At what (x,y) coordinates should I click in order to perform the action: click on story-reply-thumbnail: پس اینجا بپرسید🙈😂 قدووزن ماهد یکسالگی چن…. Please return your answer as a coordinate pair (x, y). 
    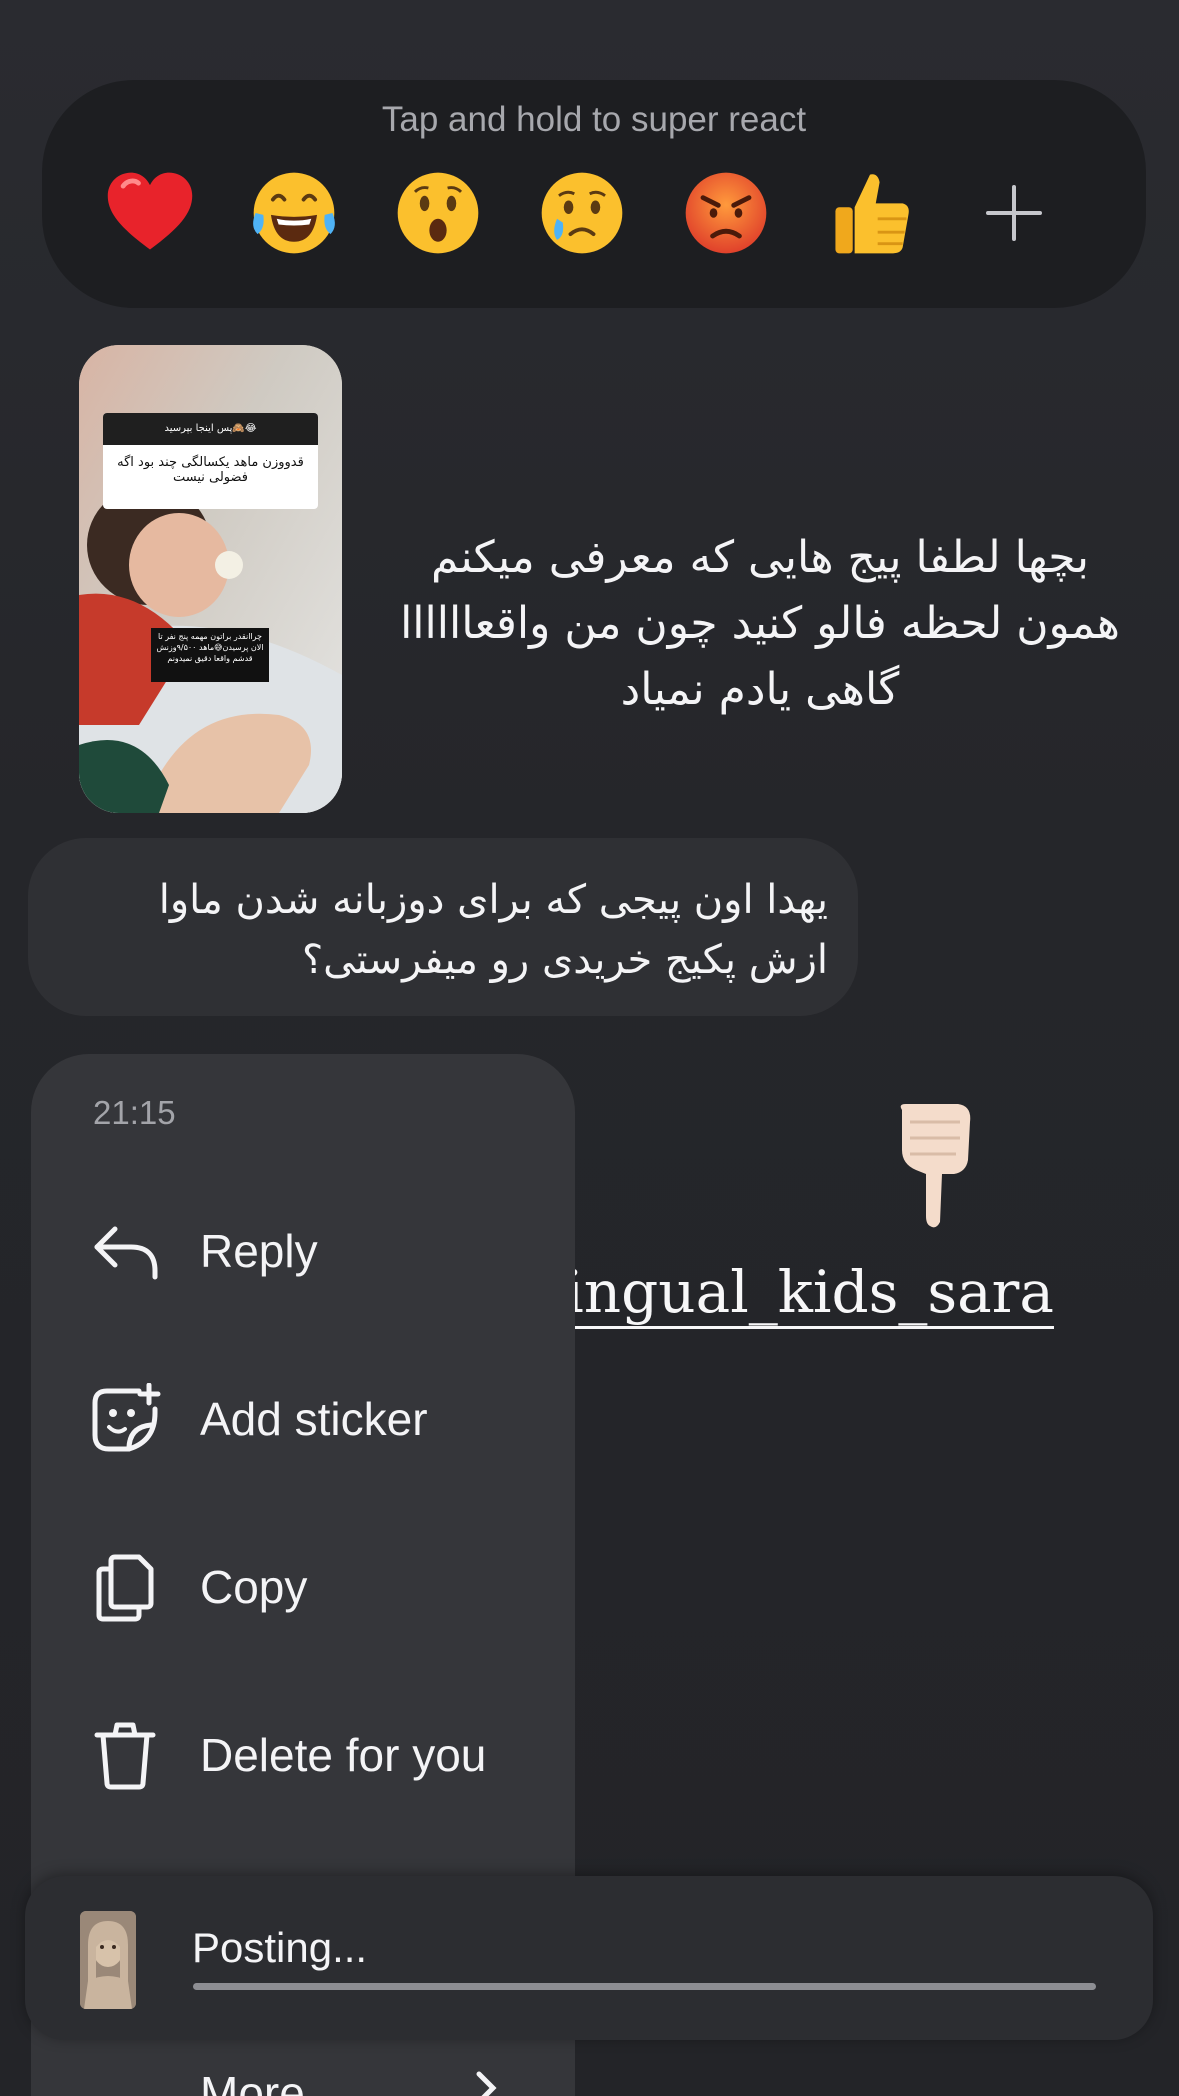
    Looking at the image, I should click on (210, 579).